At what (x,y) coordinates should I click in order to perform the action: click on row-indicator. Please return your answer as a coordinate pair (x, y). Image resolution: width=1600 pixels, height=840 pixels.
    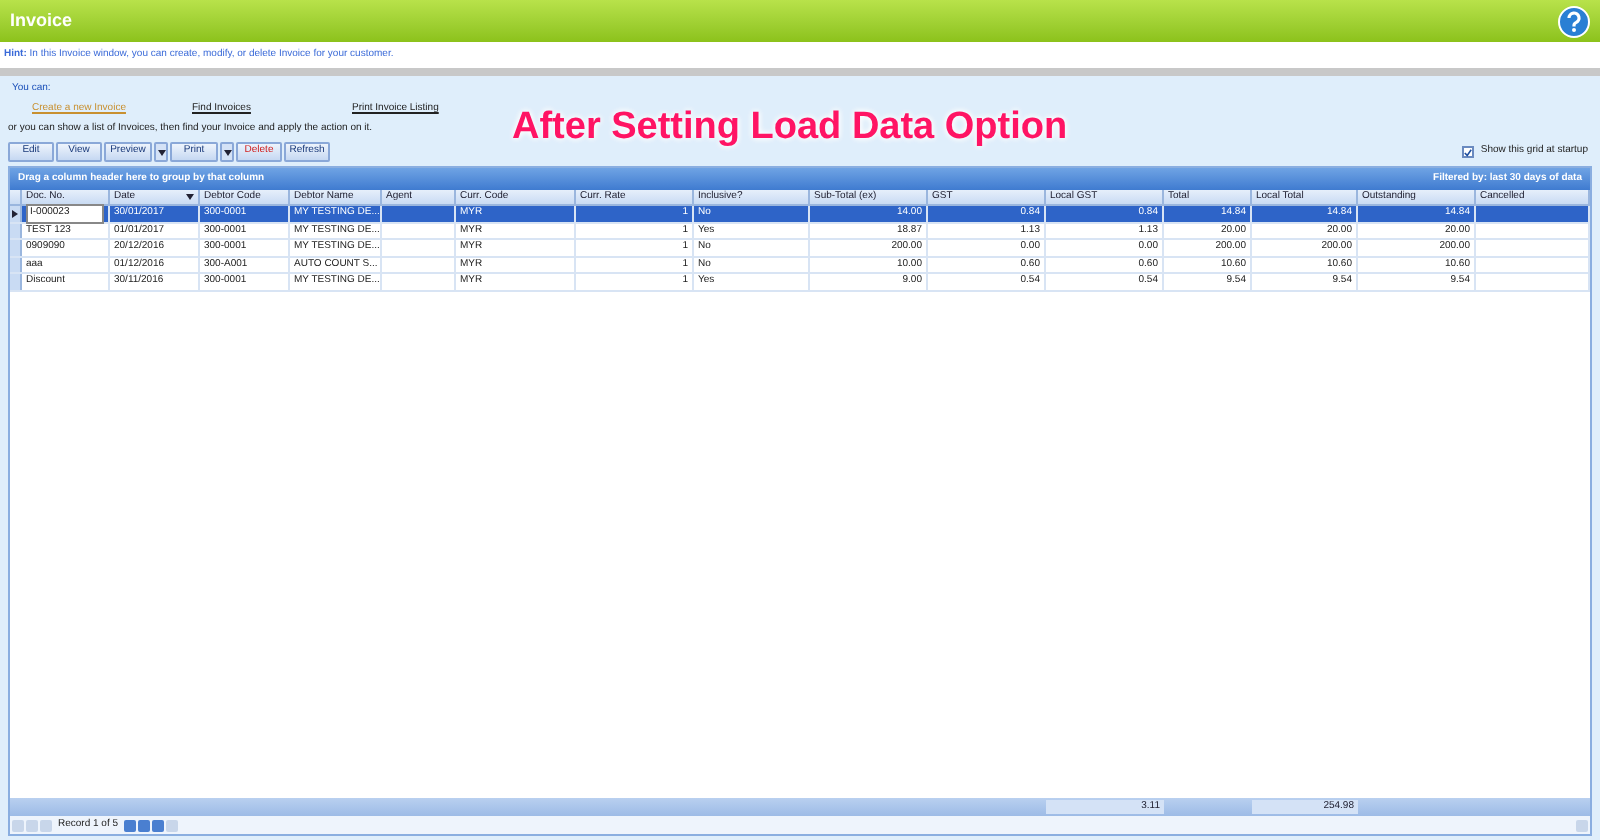
    Looking at the image, I should click on (16, 213).